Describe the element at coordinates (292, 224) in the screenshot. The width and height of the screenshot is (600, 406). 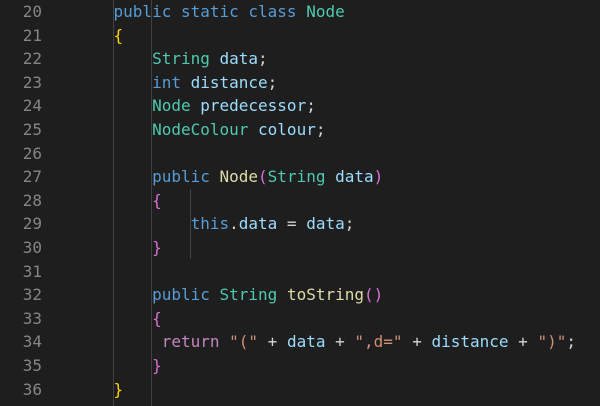
I see `code-token: =` at that location.